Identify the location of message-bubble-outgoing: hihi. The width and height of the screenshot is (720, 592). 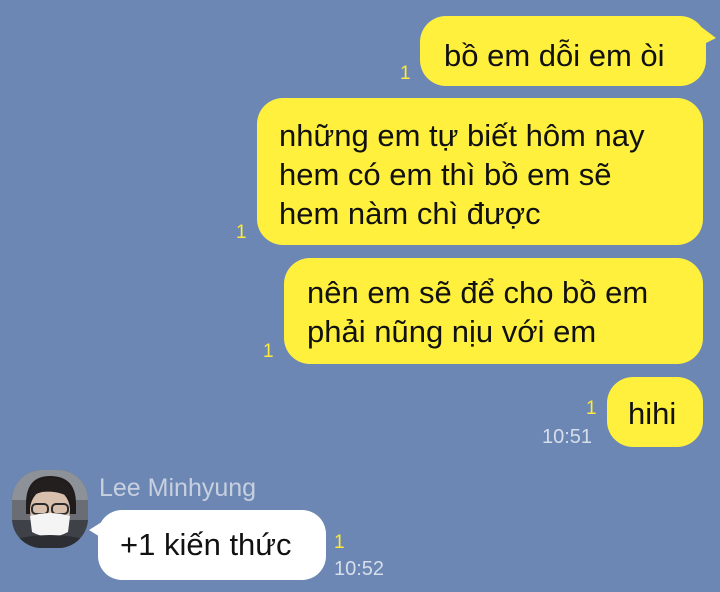
(655, 412).